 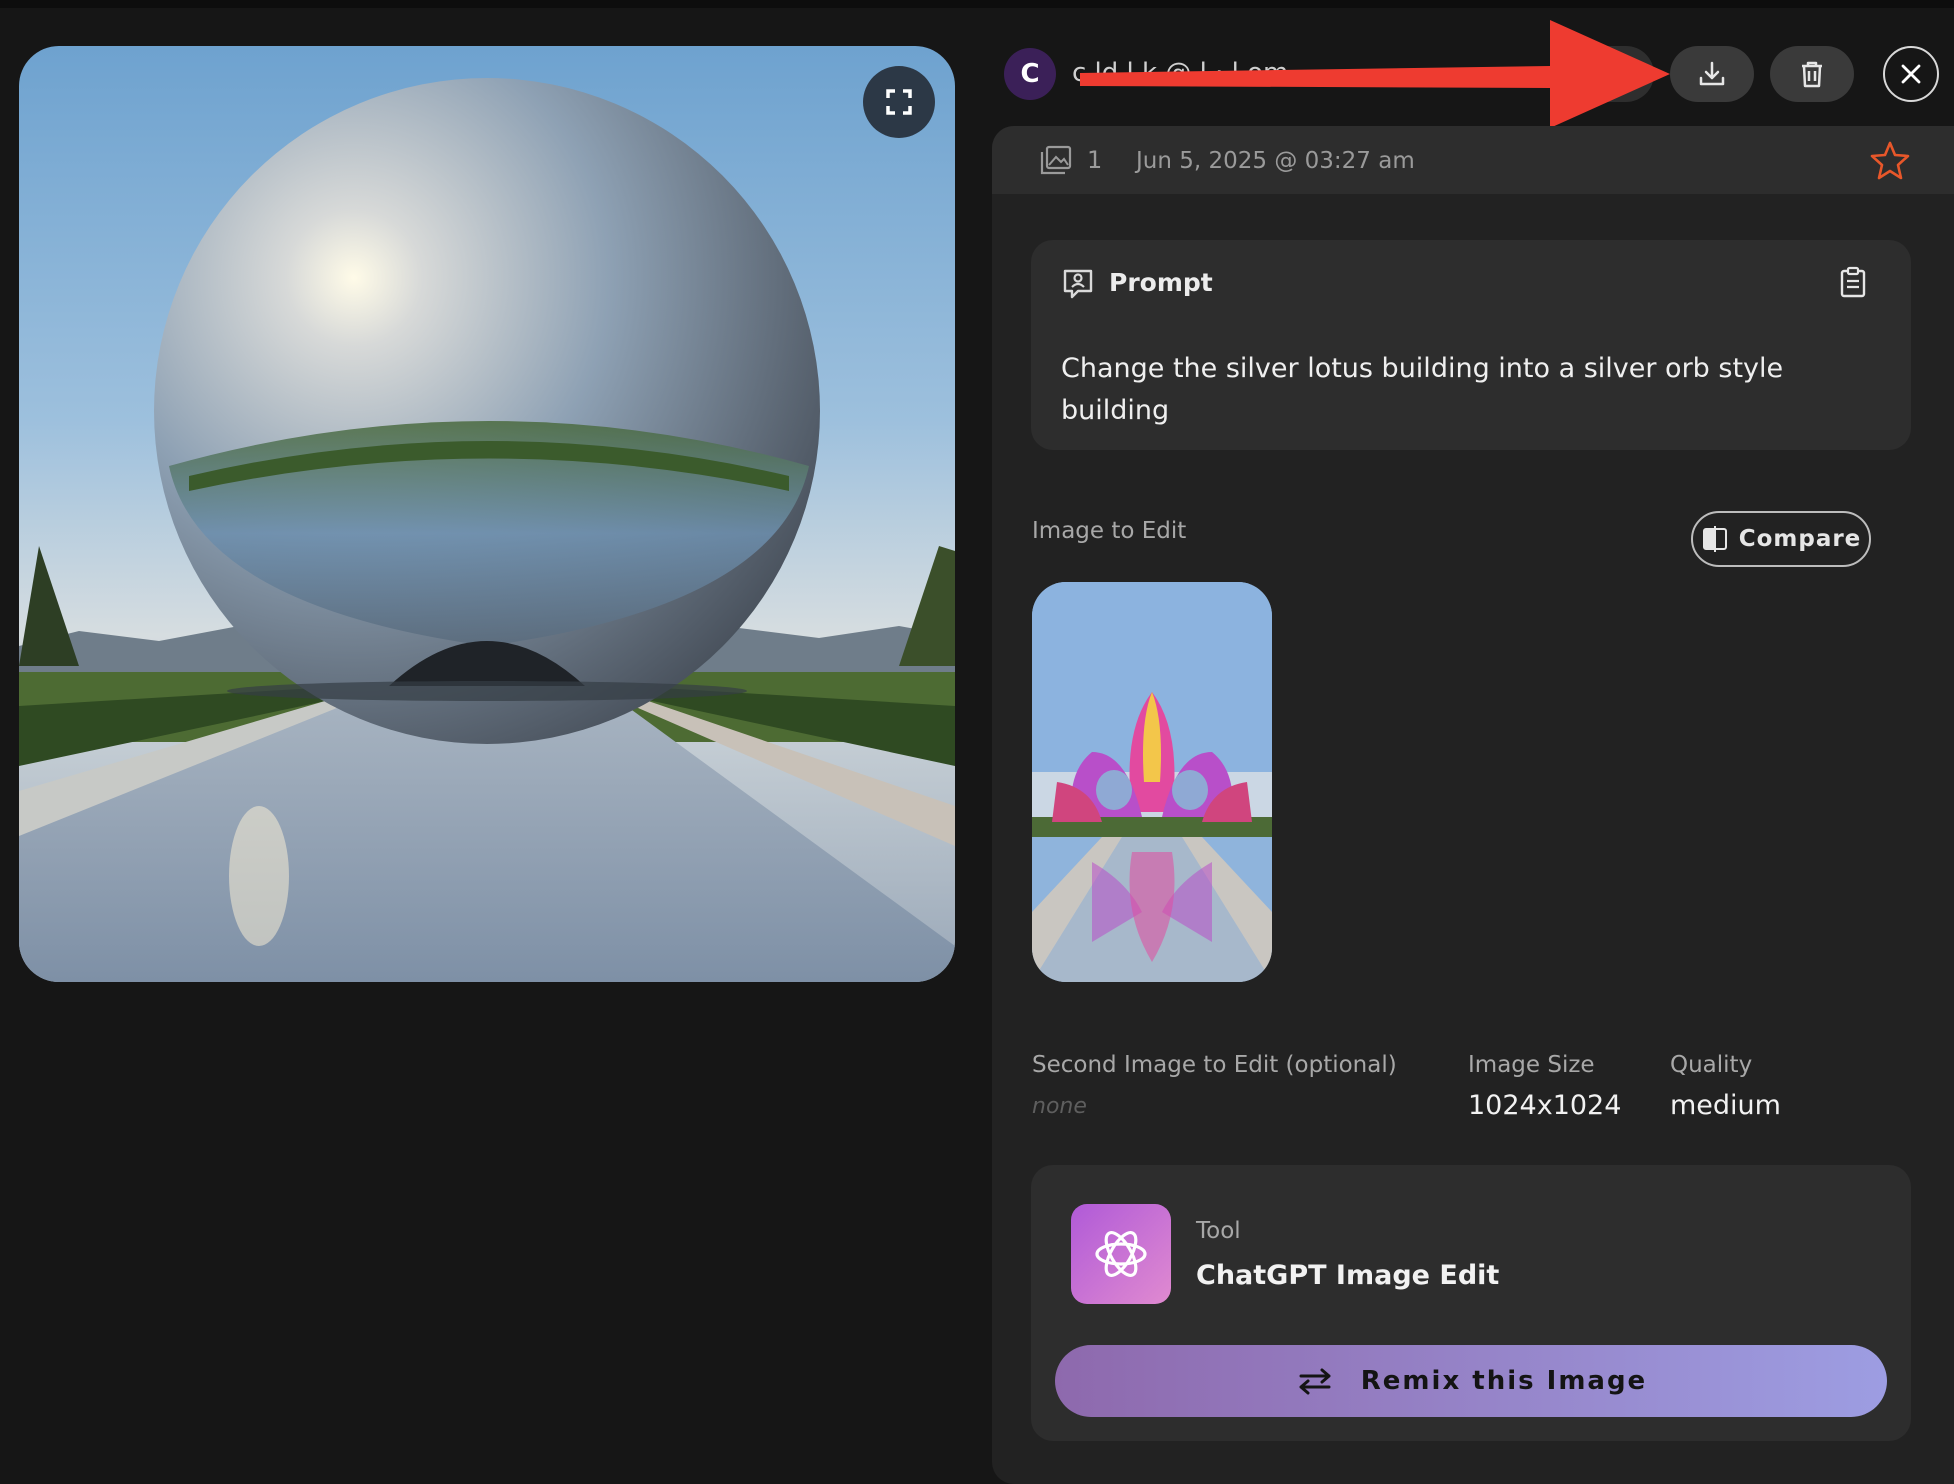 I want to click on clipboard-icon, so click(x=1853, y=282).